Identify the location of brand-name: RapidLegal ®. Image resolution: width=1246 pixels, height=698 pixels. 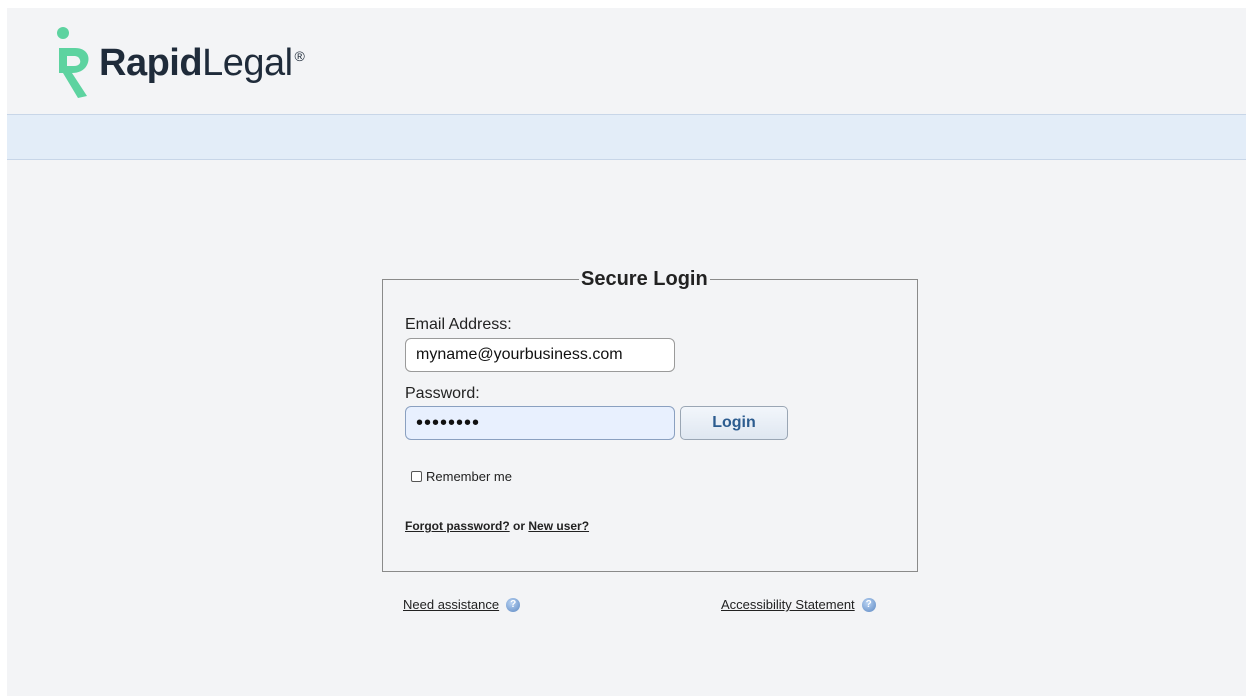
(202, 63).